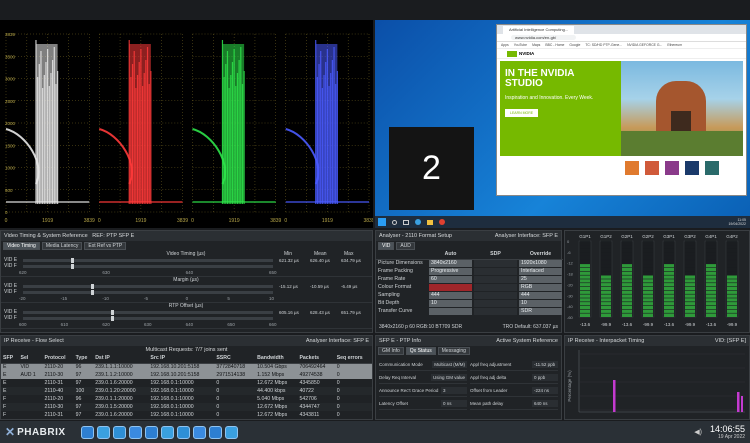 This screenshot has width=750, height=443. I want to click on timing-tick: -20, so click(22, 298).